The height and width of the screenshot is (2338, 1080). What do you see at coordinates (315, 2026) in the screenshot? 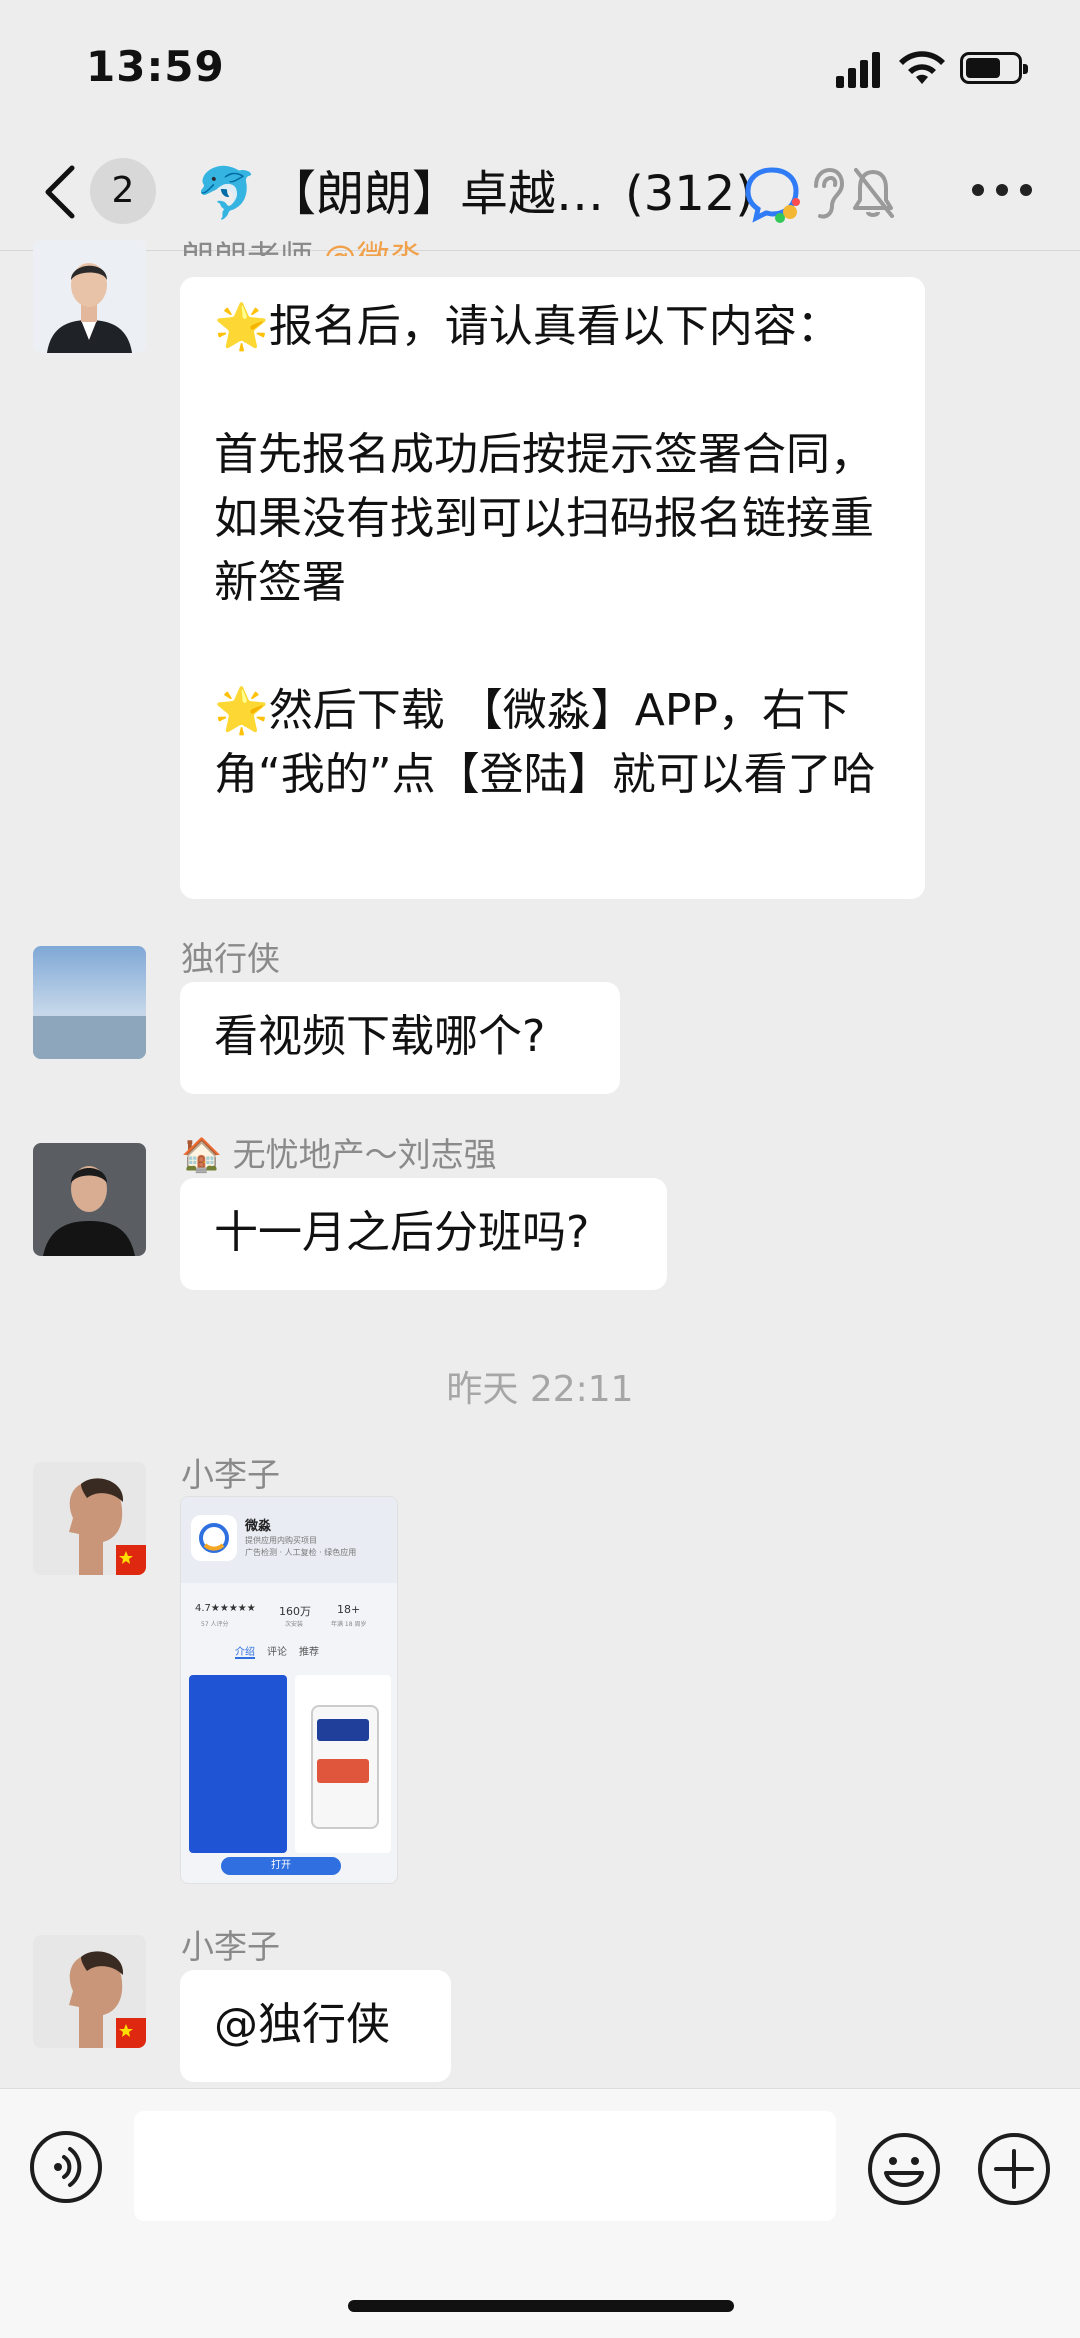
I see `message-bubble: @独行侠` at bounding box center [315, 2026].